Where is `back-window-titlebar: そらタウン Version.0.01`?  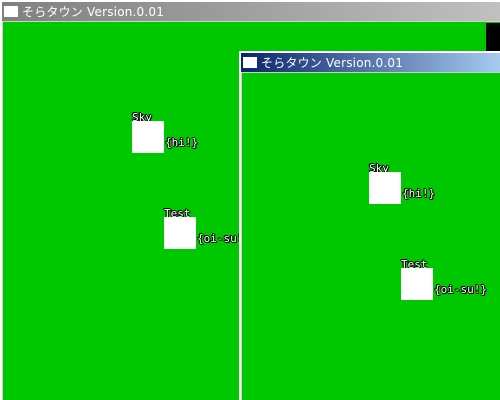
back-window-titlebar: そらタウン Version.0.01 is located at coordinates (251, 11).